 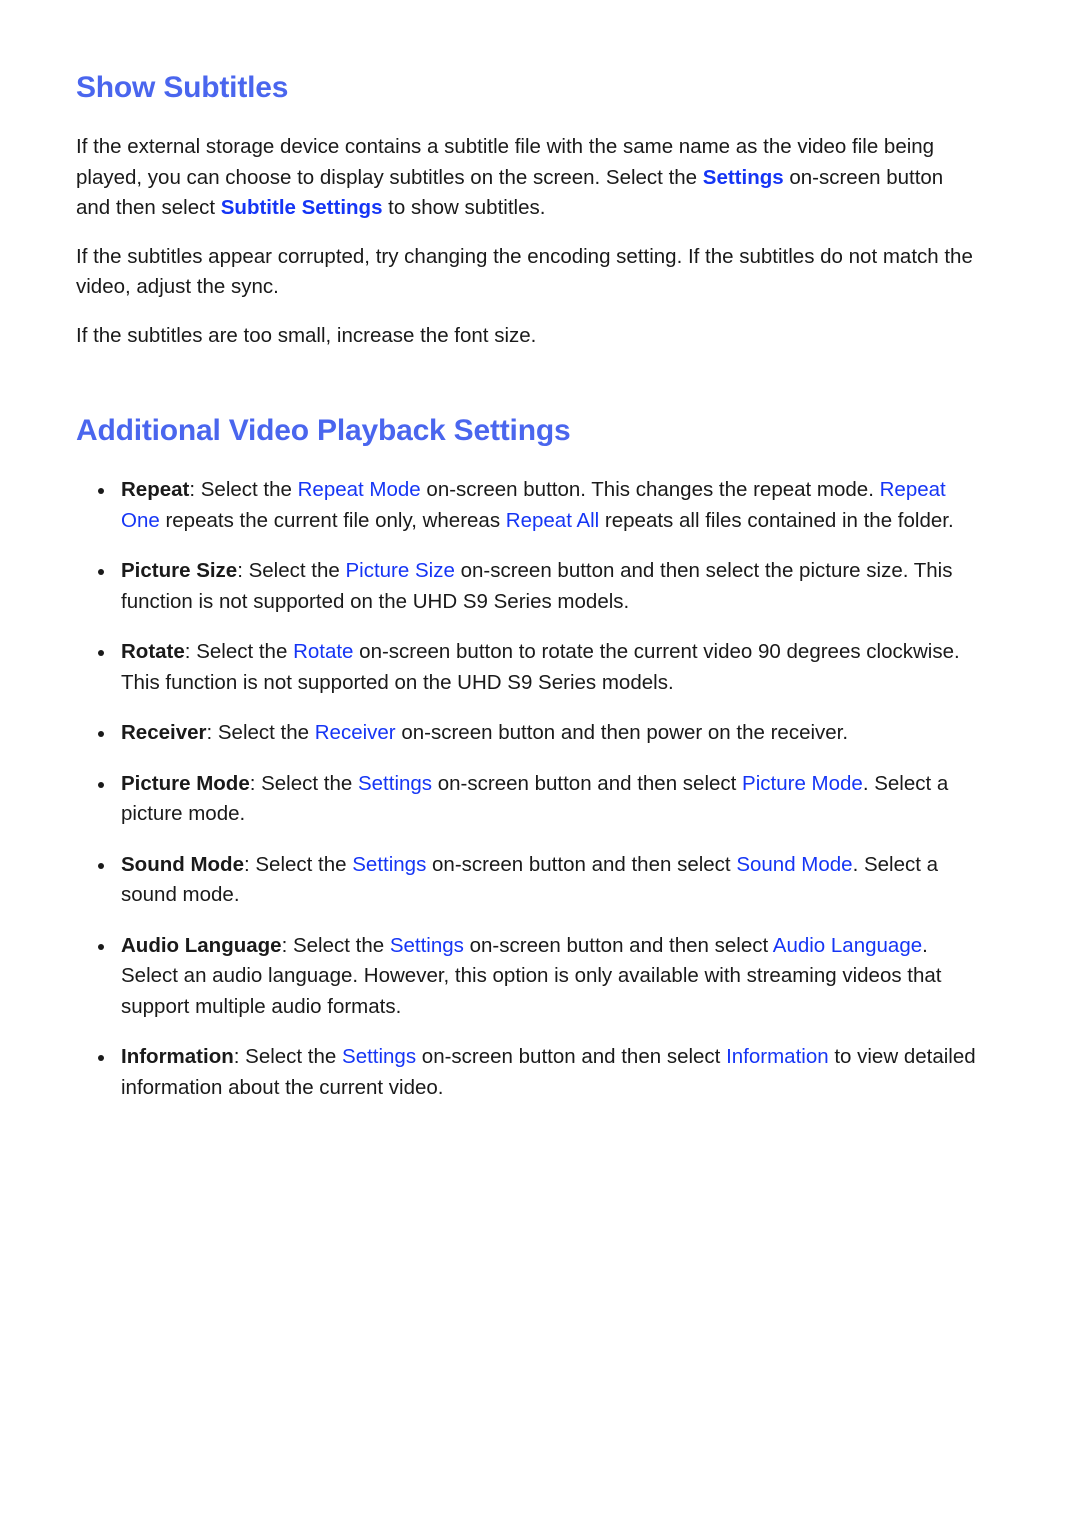 What do you see at coordinates (201, 945) in the screenshot?
I see `bullet-term: Audio Language` at bounding box center [201, 945].